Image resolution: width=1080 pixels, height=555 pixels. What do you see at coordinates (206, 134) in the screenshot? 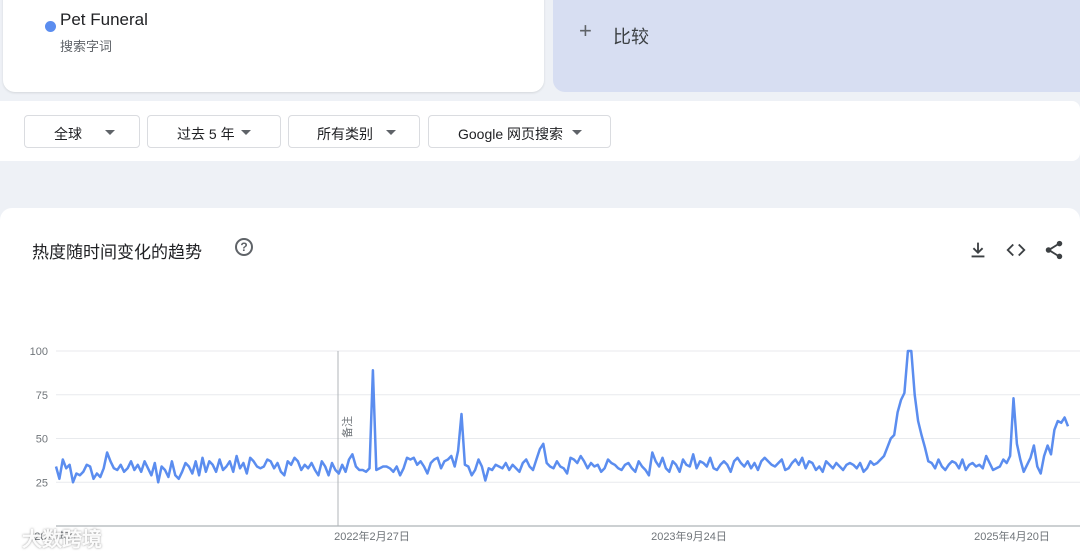
I see `time-range-filter-label: 过去 5 年` at bounding box center [206, 134].